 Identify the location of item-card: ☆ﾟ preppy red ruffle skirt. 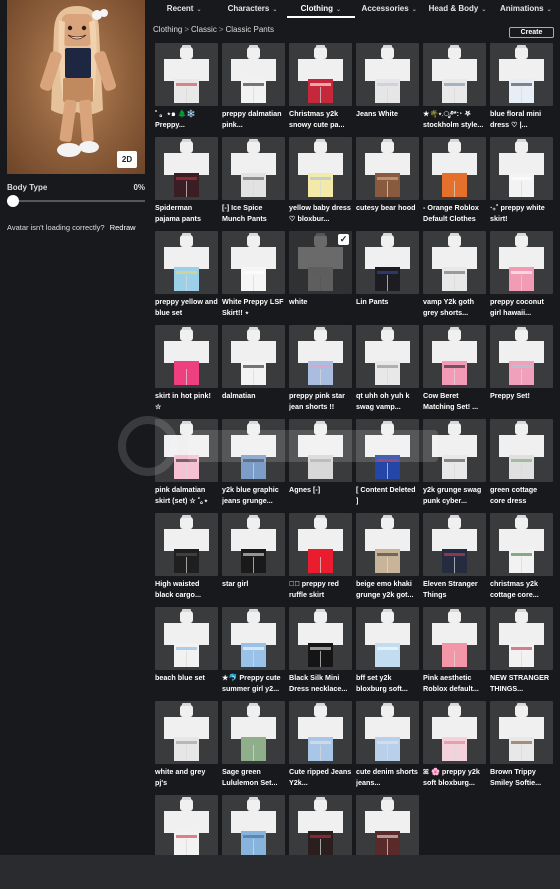
(320, 560).